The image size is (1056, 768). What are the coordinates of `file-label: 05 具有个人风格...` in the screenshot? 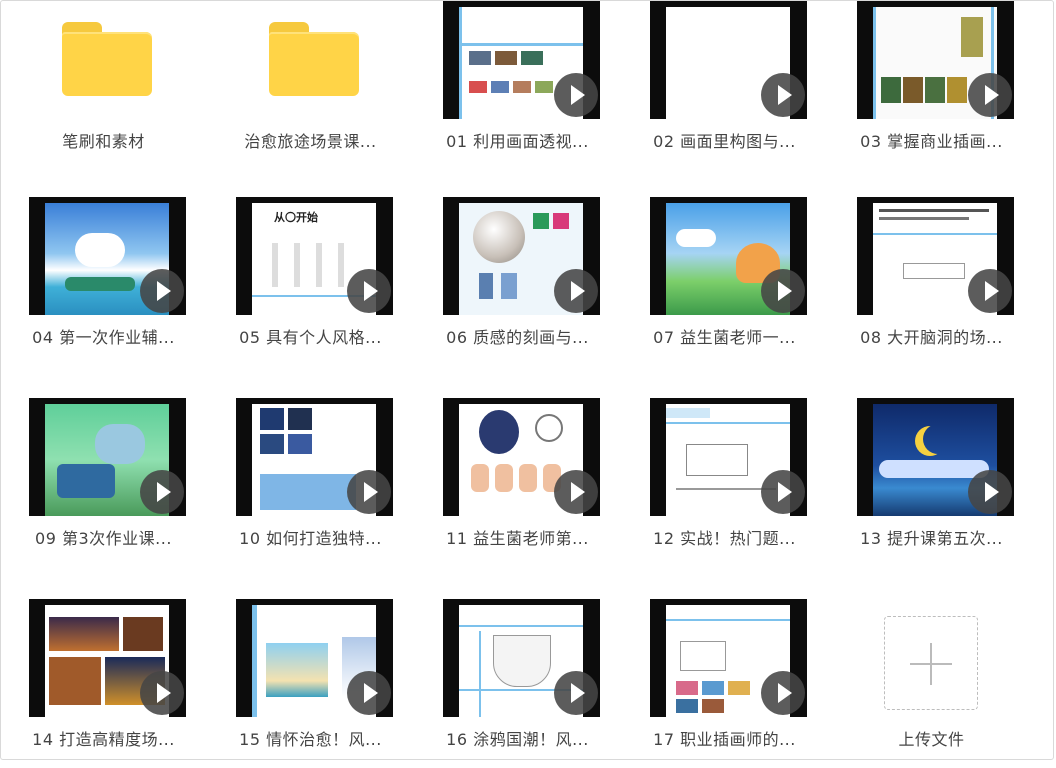 It's located at (310, 337).